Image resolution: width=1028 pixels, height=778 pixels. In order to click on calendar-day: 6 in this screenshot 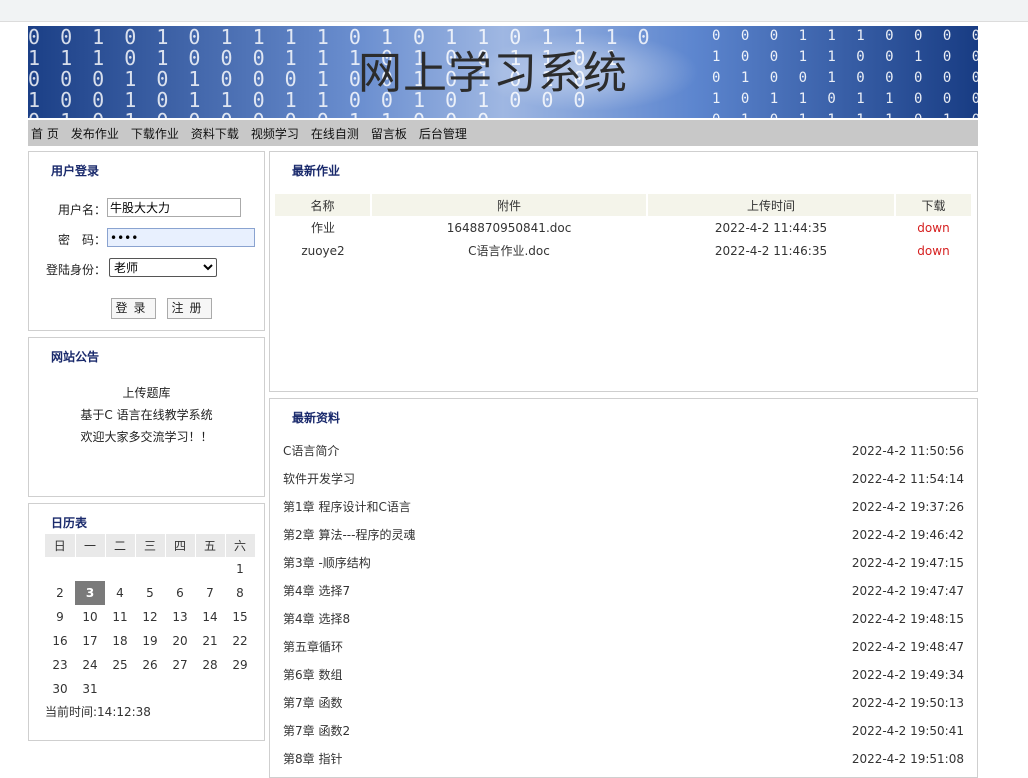, I will do `click(180, 593)`.